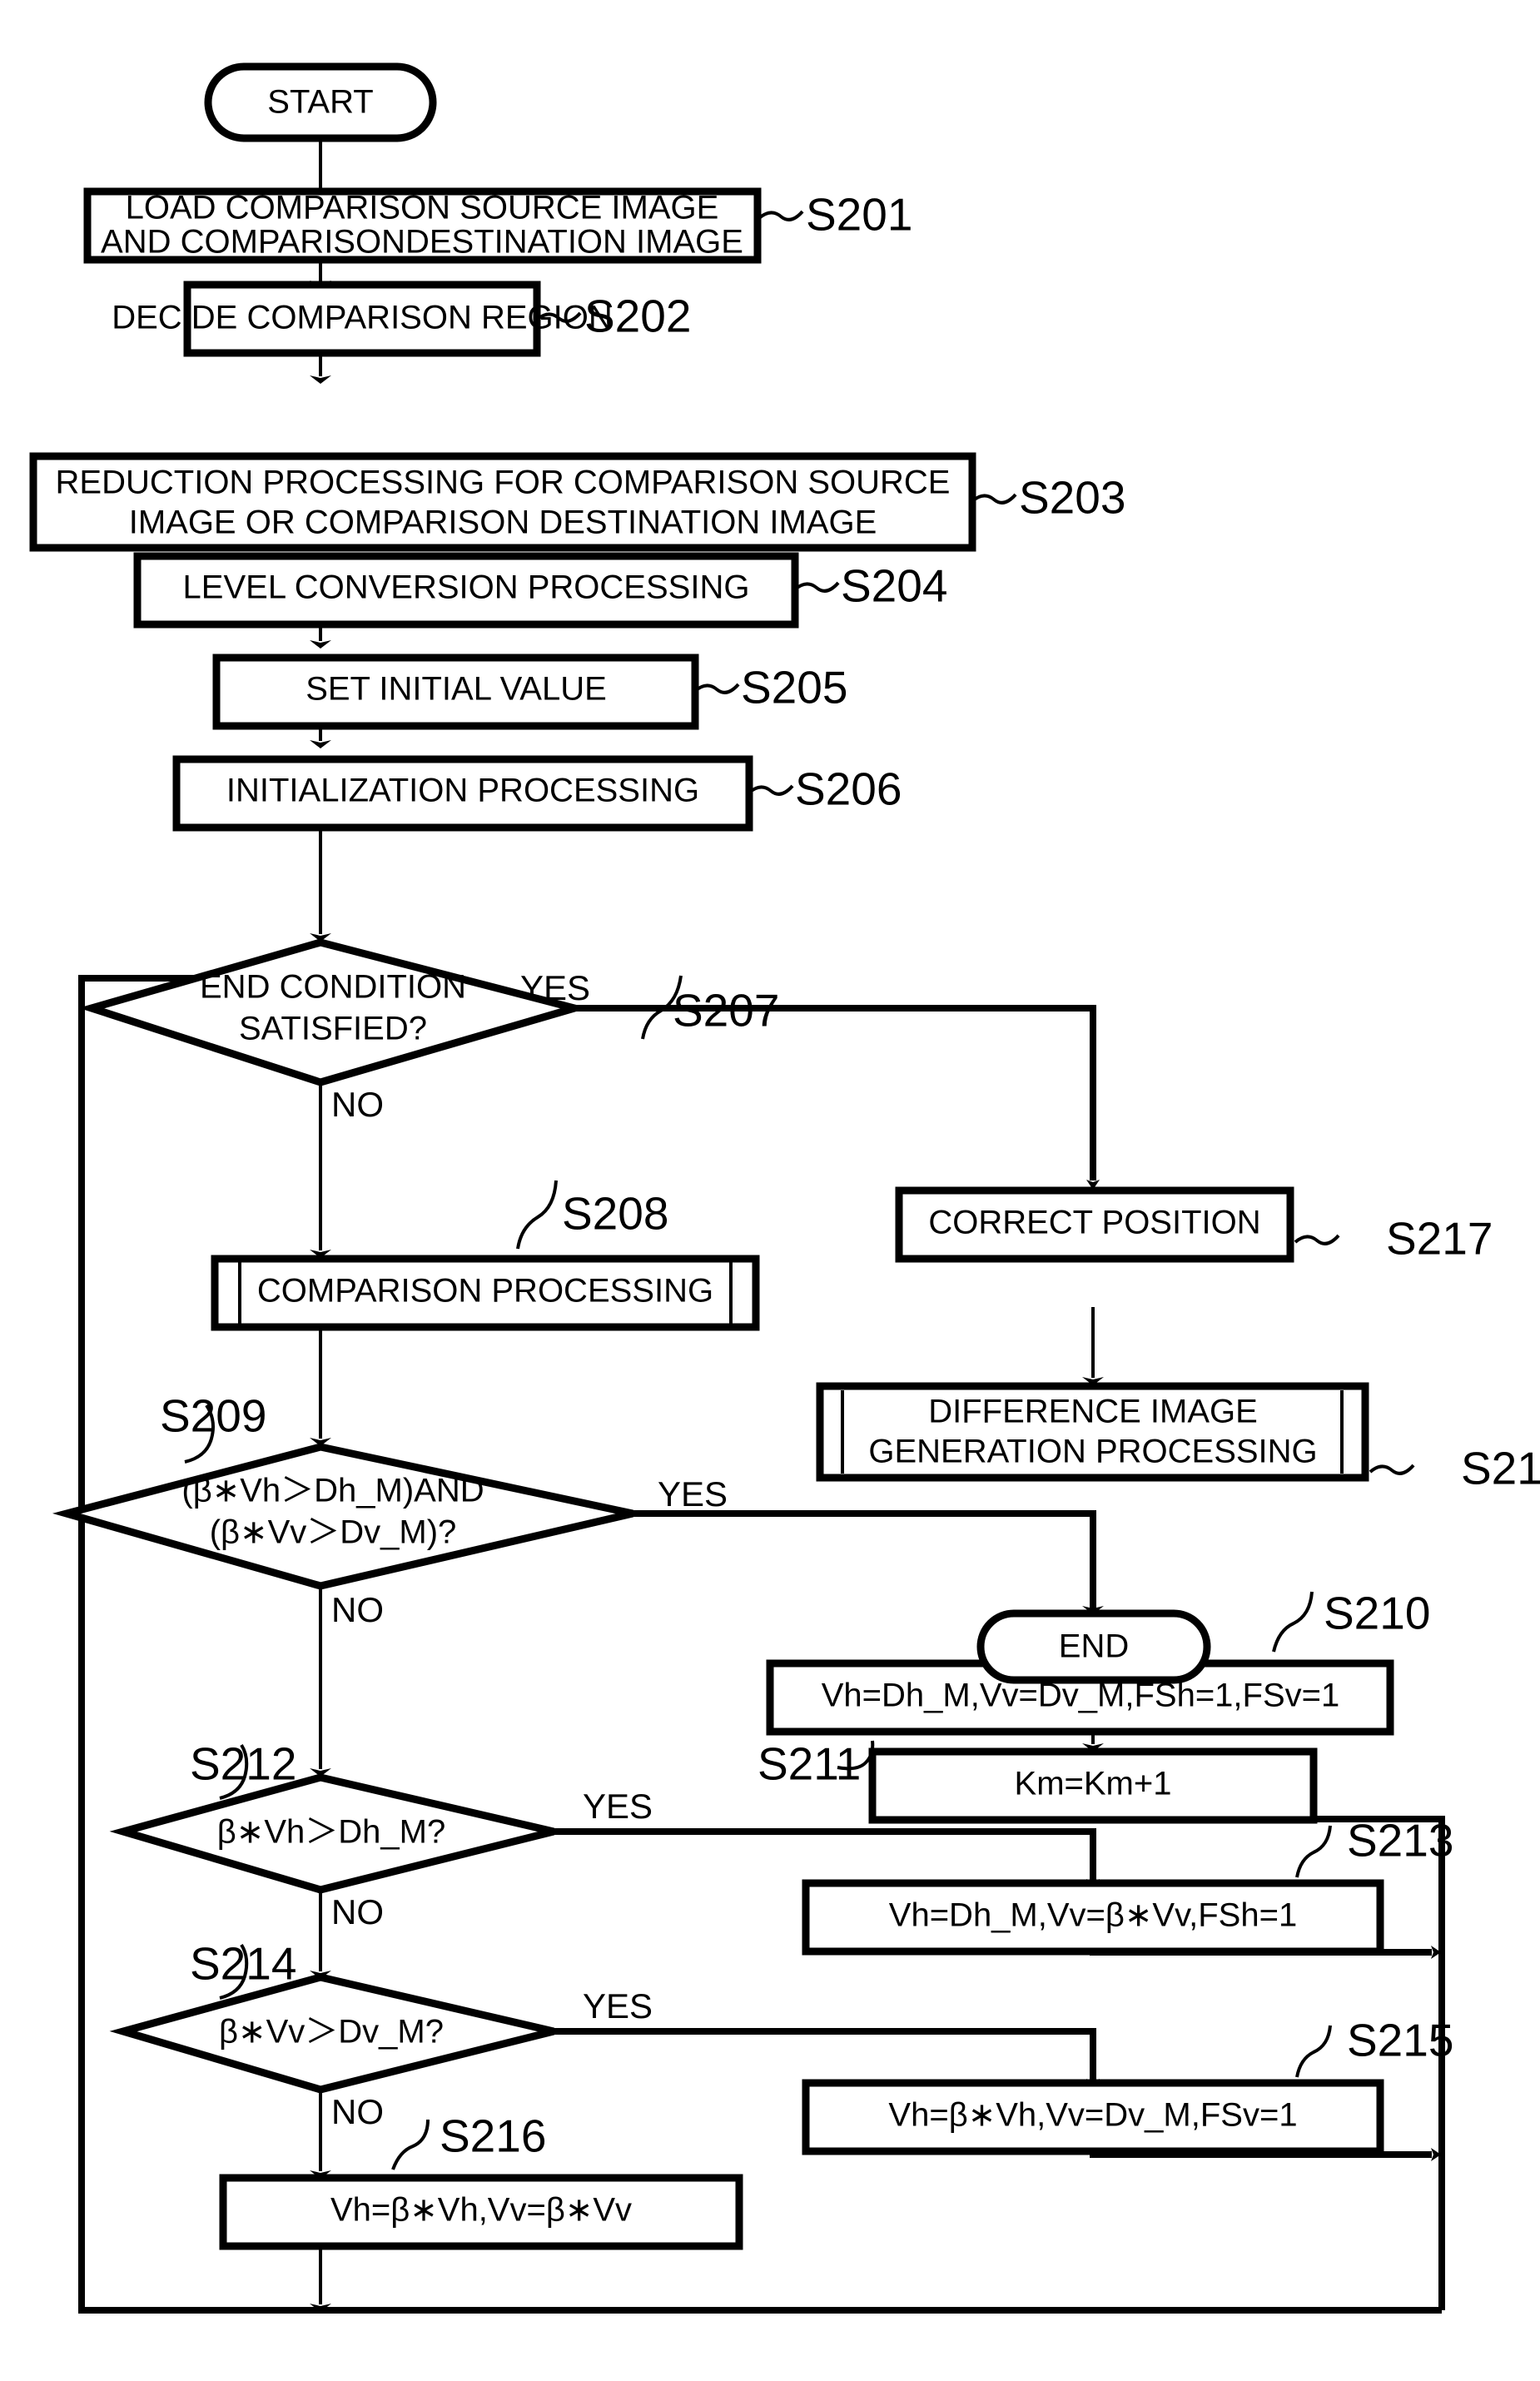 This screenshot has width=1540, height=2381. Describe the element at coordinates (894, 586) in the screenshot. I see `step-label-s204: S204` at that location.